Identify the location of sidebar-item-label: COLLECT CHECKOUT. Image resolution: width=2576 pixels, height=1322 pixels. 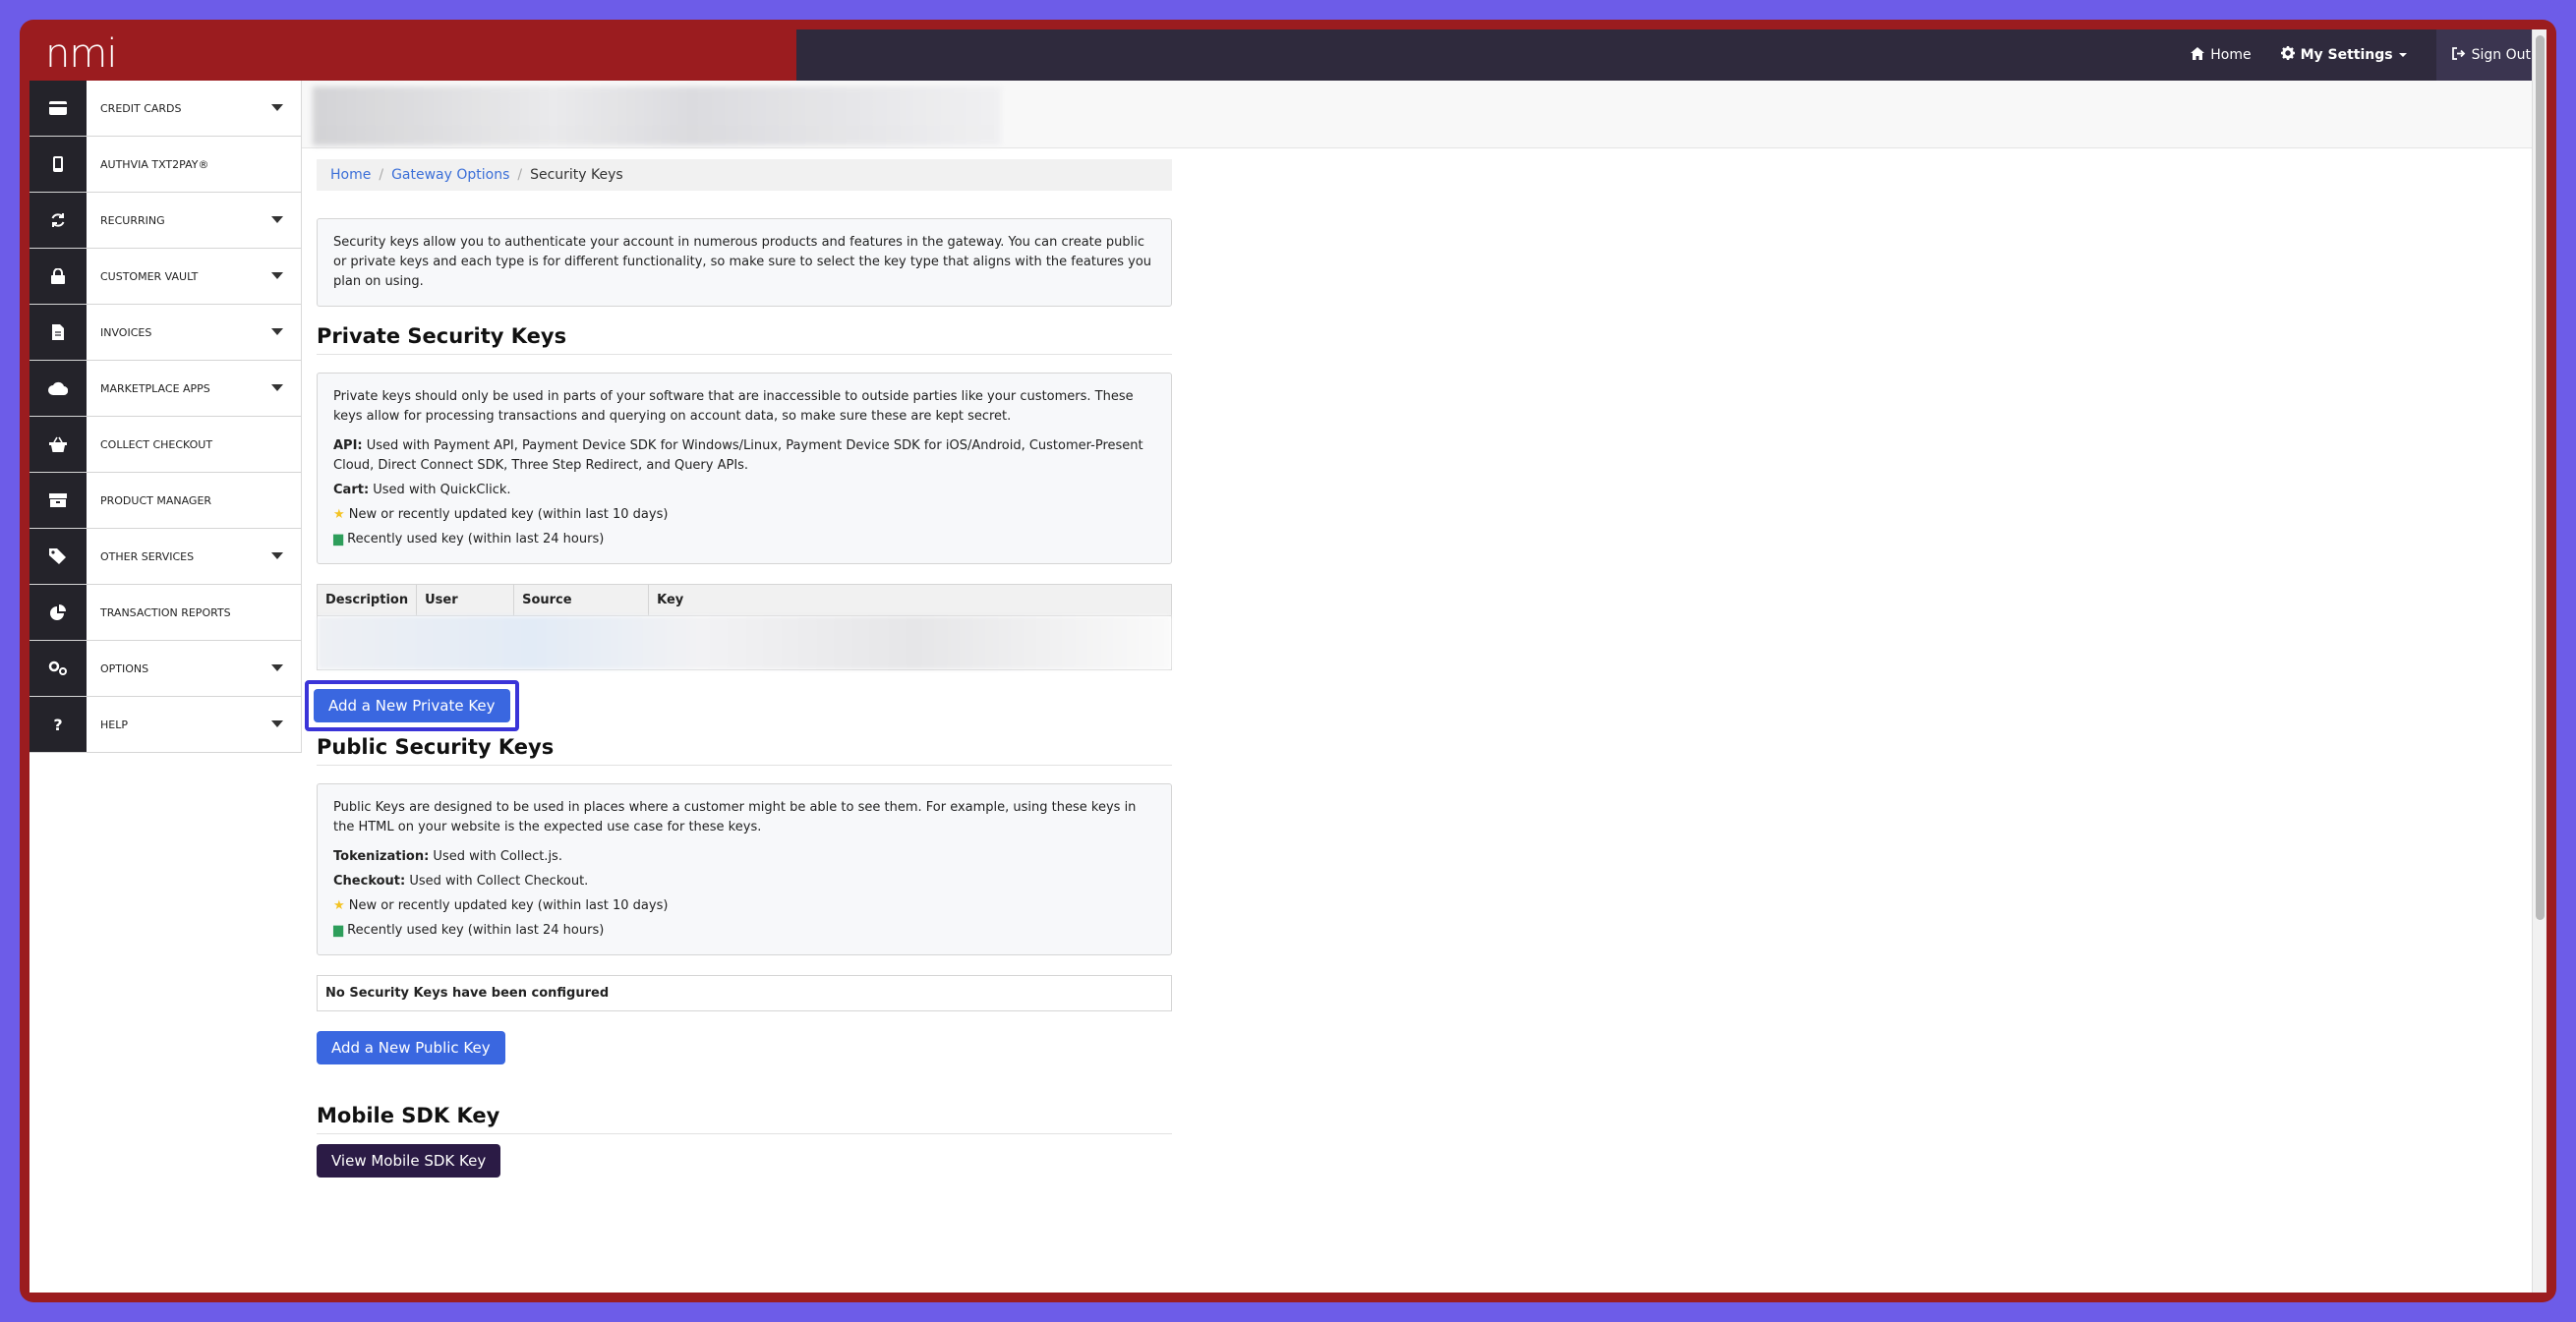
(156, 444).